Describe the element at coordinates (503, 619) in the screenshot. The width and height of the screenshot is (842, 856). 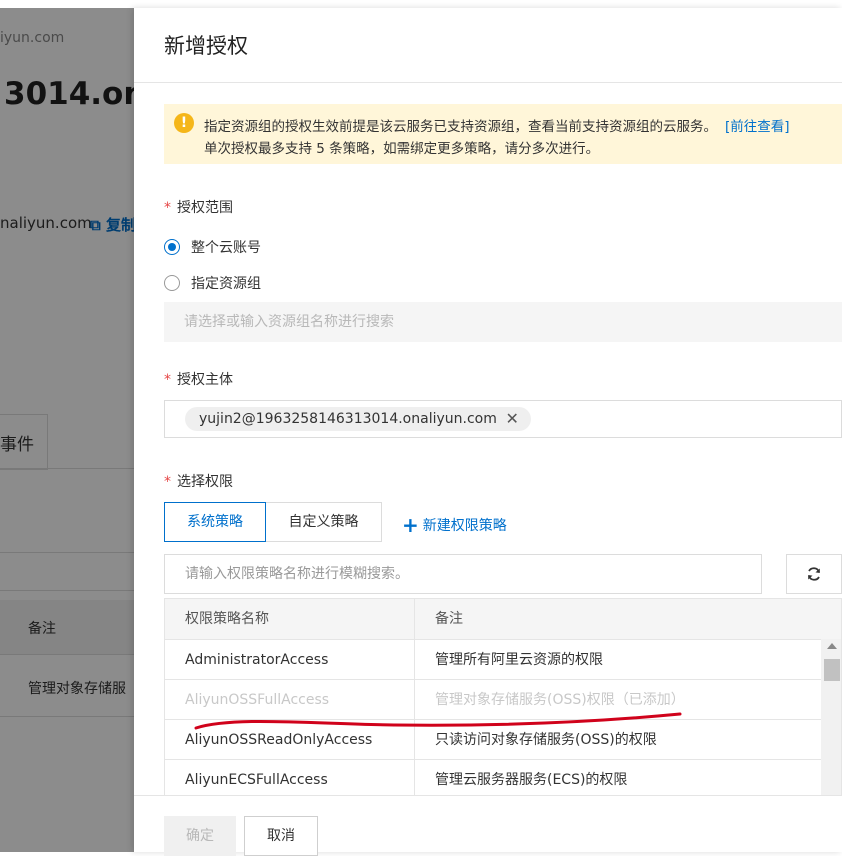
I see `table-header: 权限策略名称 备注` at that location.